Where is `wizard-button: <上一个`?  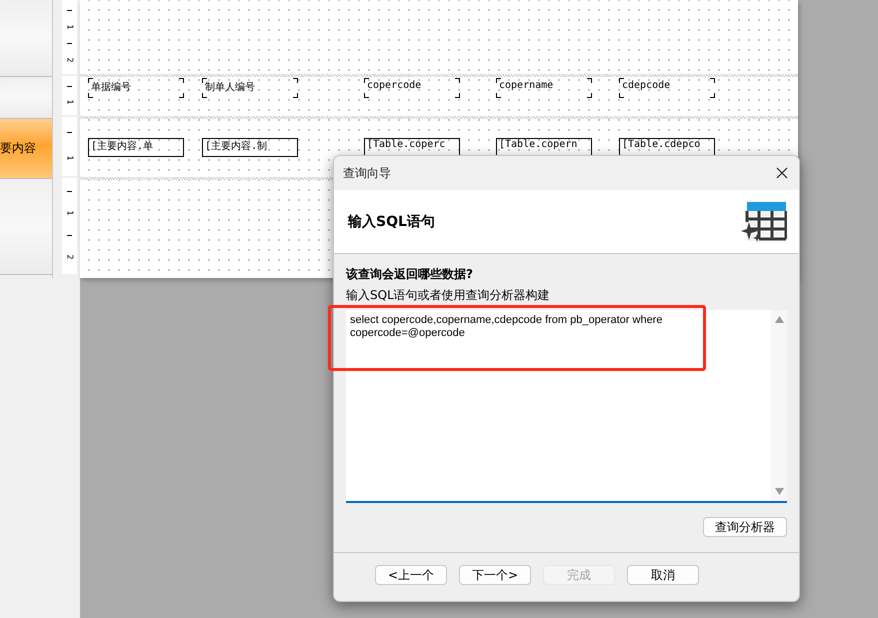
wizard-button: <上一个 is located at coordinates (411, 575).